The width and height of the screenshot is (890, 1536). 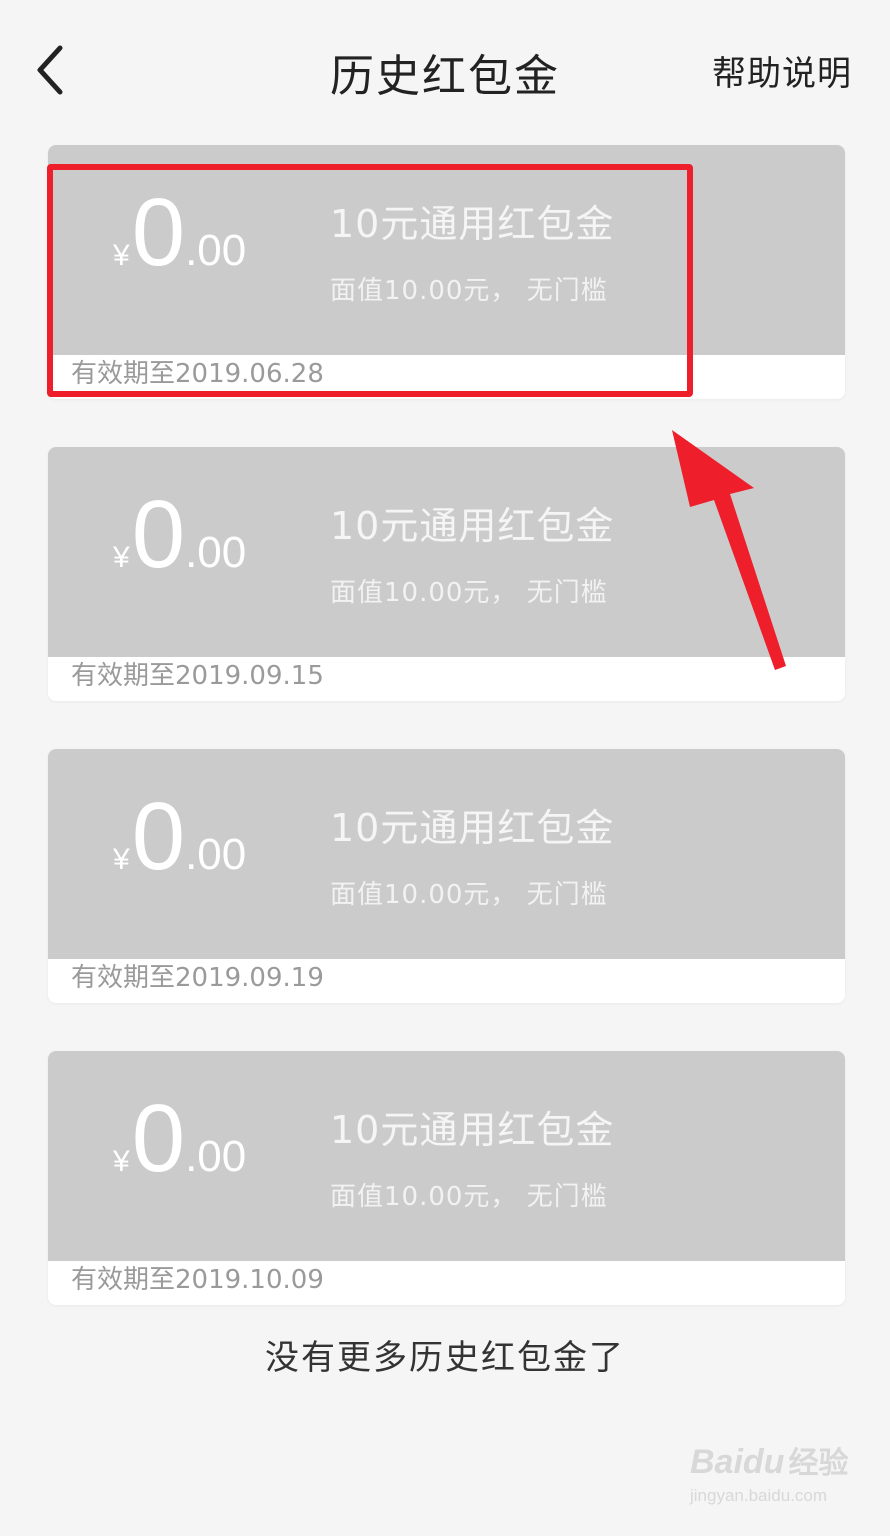 What do you see at coordinates (370, 280) in the screenshot?
I see `highlight-box` at bounding box center [370, 280].